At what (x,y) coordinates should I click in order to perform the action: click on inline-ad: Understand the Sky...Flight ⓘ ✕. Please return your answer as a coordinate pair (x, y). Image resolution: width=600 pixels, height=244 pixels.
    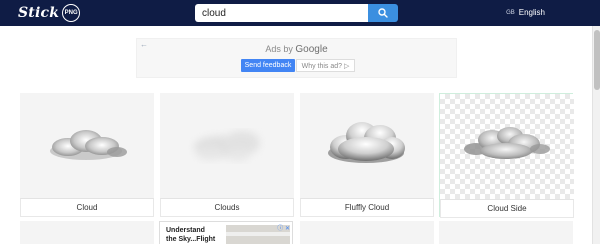
    Looking at the image, I should click on (226, 232).